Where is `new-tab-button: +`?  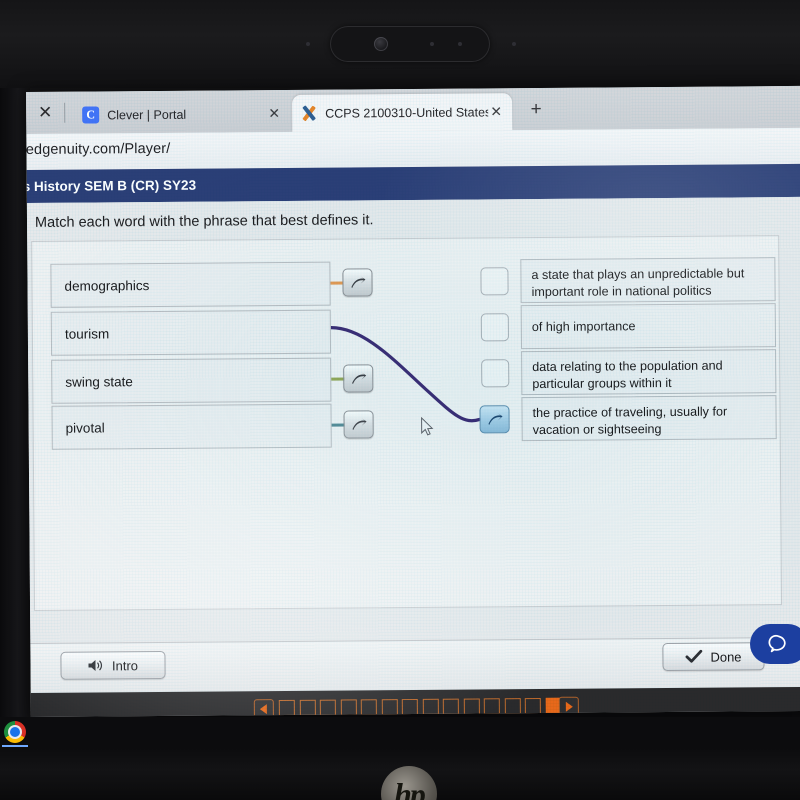 new-tab-button: + is located at coordinates (536, 109).